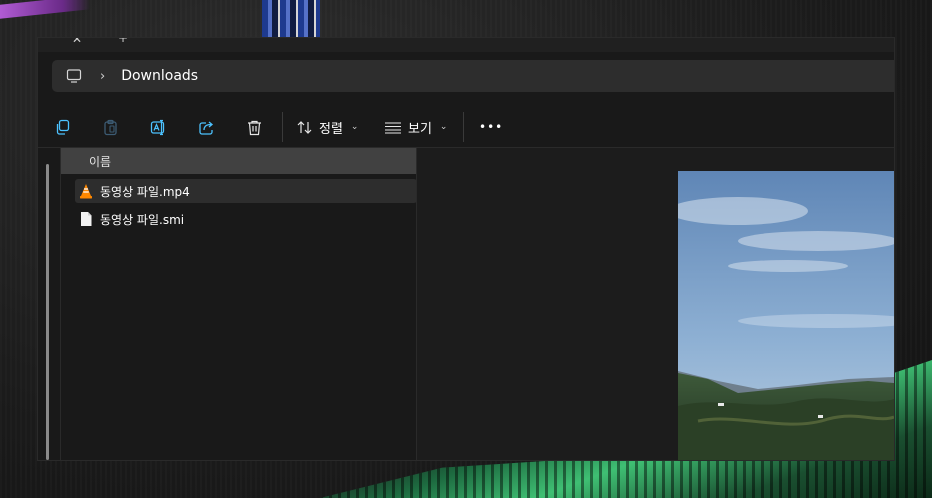 The height and width of the screenshot is (498, 932). What do you see at coordinates (331, 129) in the screenshot?
I see `sort-label: 정렬` at bounding box center [331, 129].